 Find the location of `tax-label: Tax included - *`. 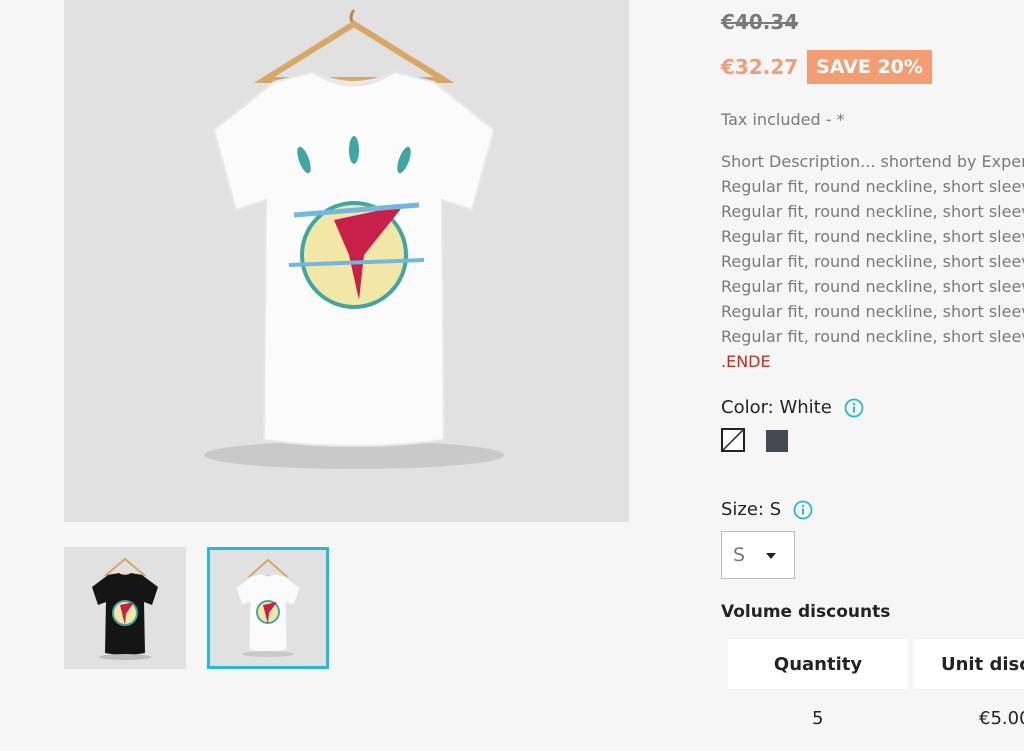

tax-label: Tax included - * is located at coordinates (783, 119).